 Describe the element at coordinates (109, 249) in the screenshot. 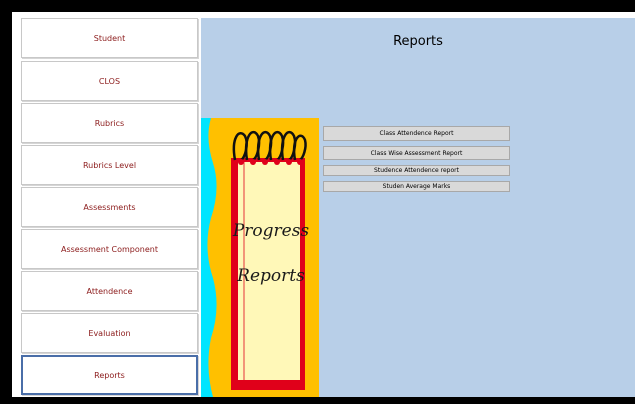

I see `nav-button-assessment-component: Assessment Component` at that location.